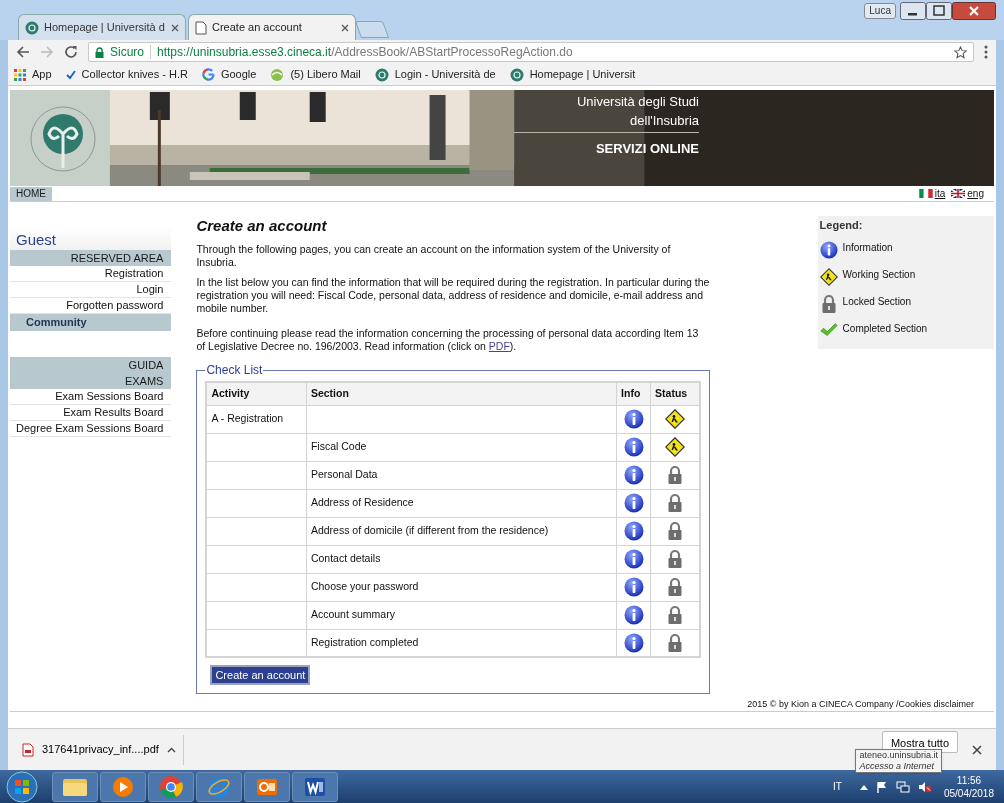 This screenshot has width=1004, height=803. Describe the element at coordinates (461, 393) in the screenshot. I see `column-header: Section` at that location.